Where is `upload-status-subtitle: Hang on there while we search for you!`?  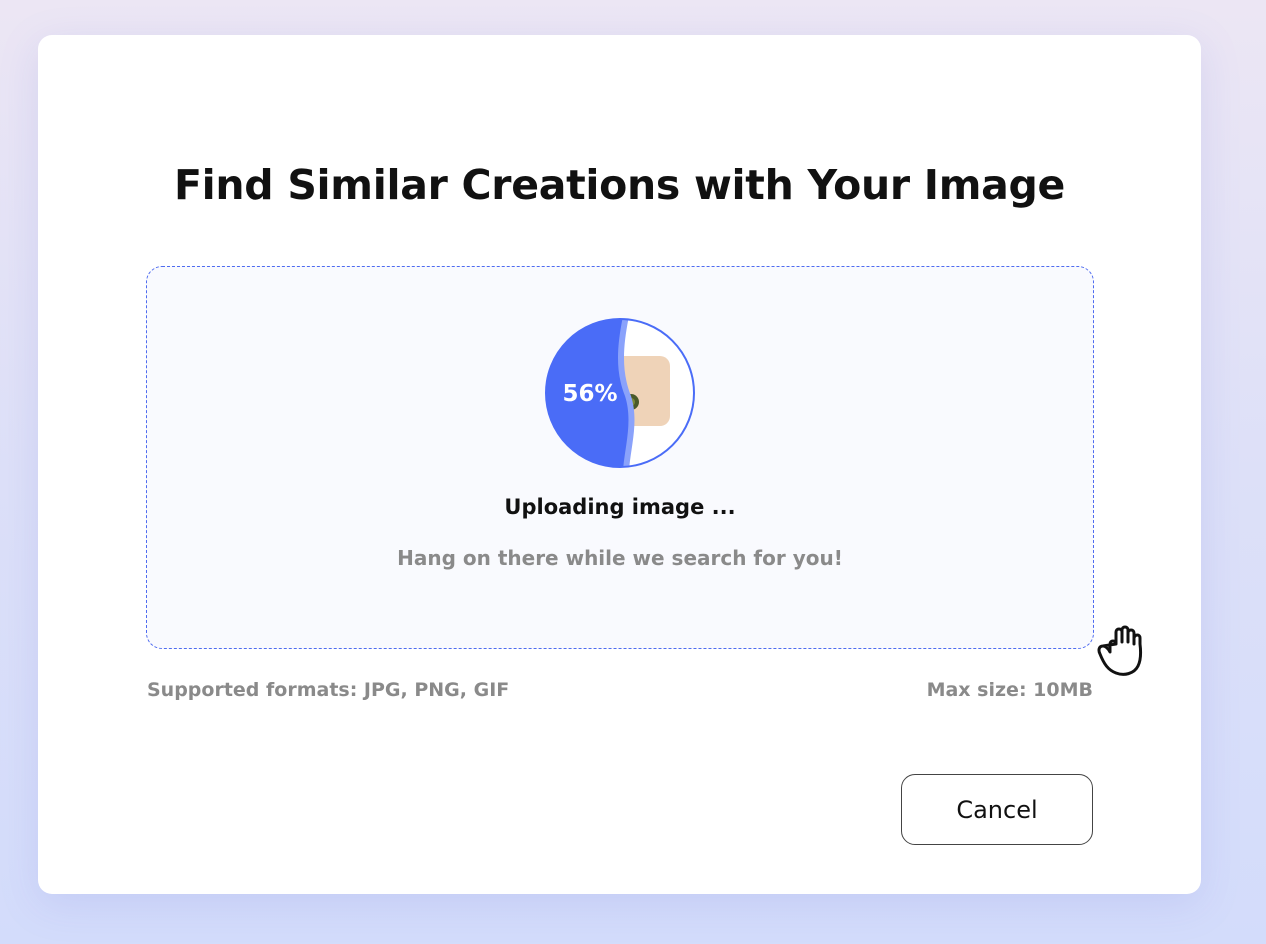
upload-status-subtitle: Hang on there while we search for you! is located at coordinates (620, 558).